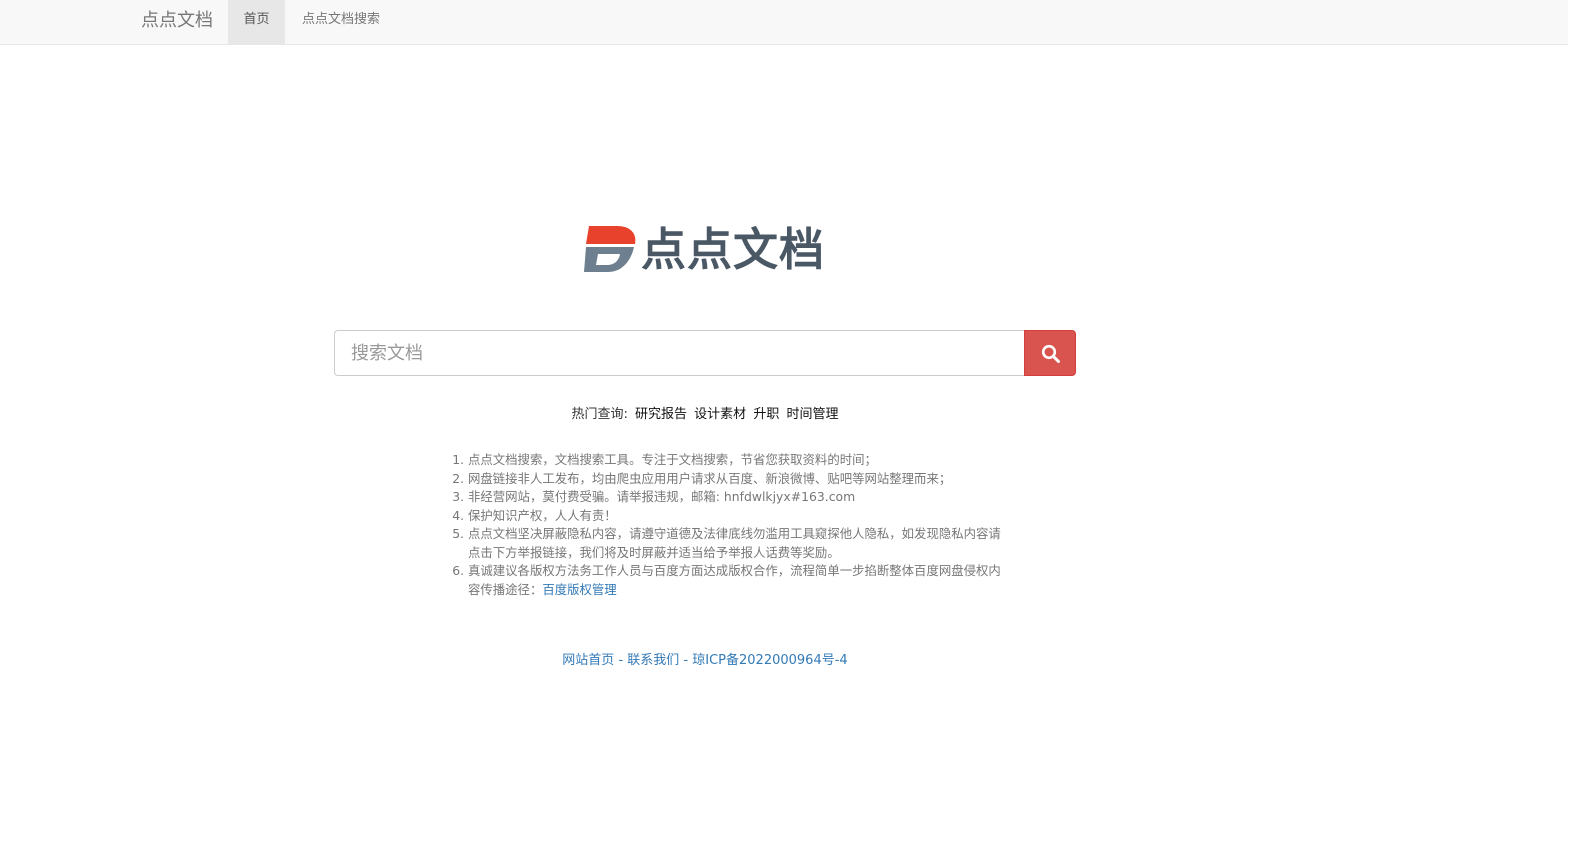 This screenshot has width=1586, height=854. What do you see at coordinates (579, 589) in the screenshot?
I see `baidu-copyright-link: 百度版权管理` at bounding box center [579, 589].